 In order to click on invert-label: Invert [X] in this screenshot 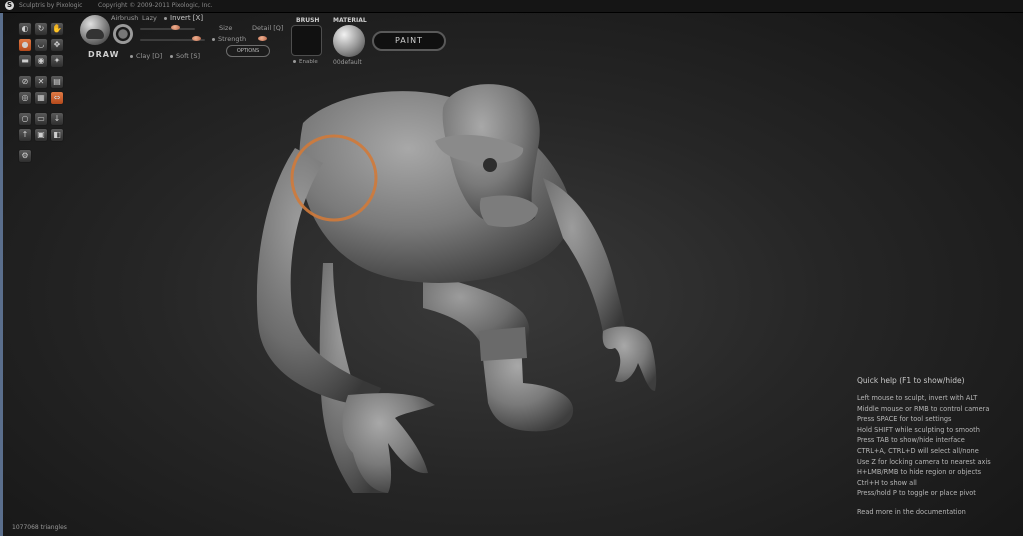, I will do `click(187, 18)`.